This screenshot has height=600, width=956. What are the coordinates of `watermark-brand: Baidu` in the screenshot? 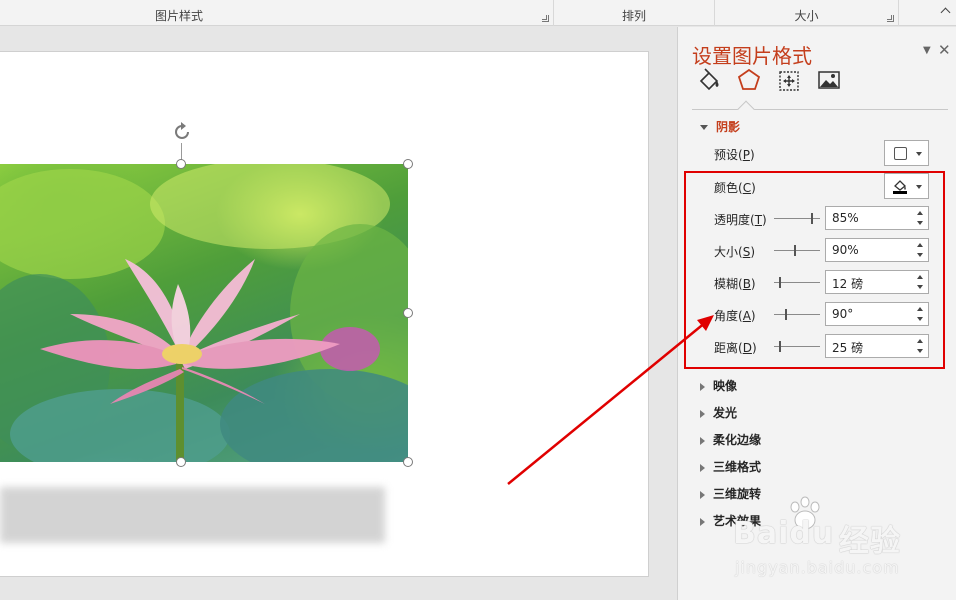 It's located at (784, 533).